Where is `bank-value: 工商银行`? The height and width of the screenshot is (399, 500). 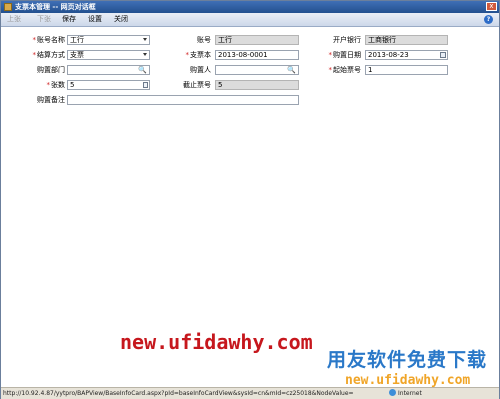 bank-value: 工商银行 is located at coordinates (382, 40).